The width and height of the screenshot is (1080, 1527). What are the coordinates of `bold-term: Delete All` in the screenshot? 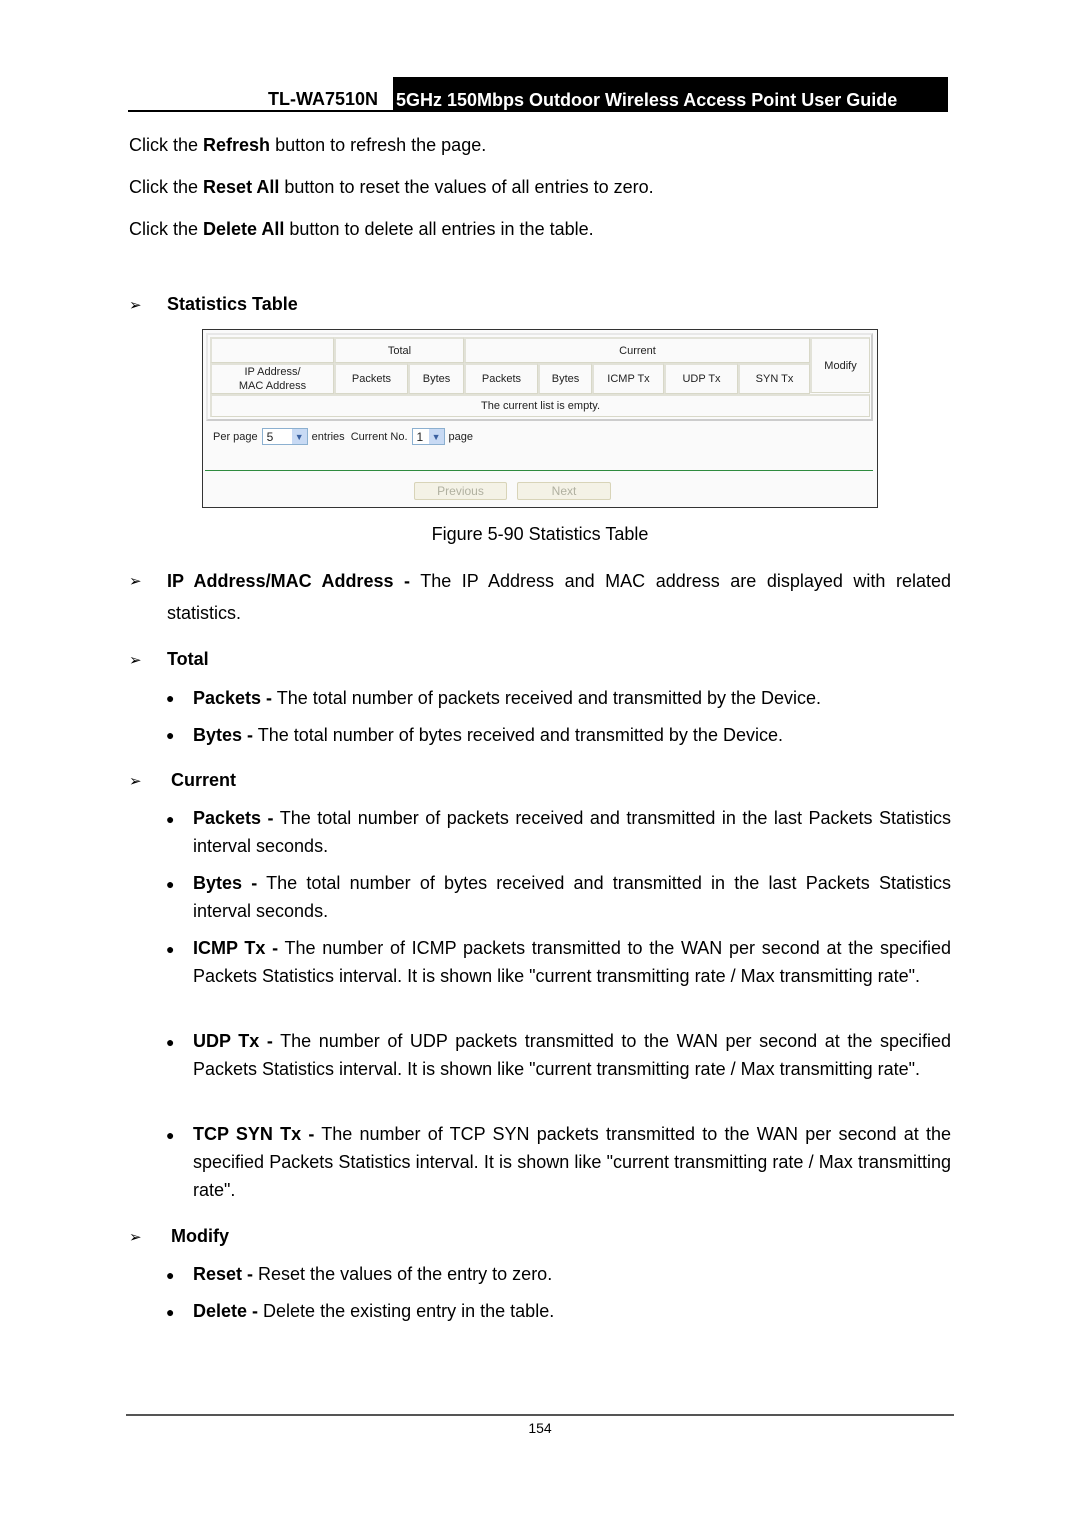 It's located at (244, 229).